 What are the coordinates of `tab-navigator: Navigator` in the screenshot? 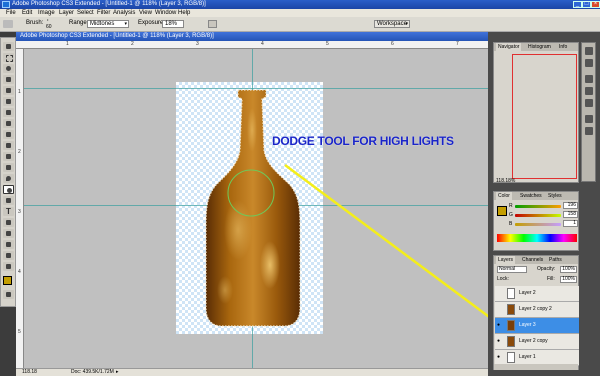 It's located at (509, 47).